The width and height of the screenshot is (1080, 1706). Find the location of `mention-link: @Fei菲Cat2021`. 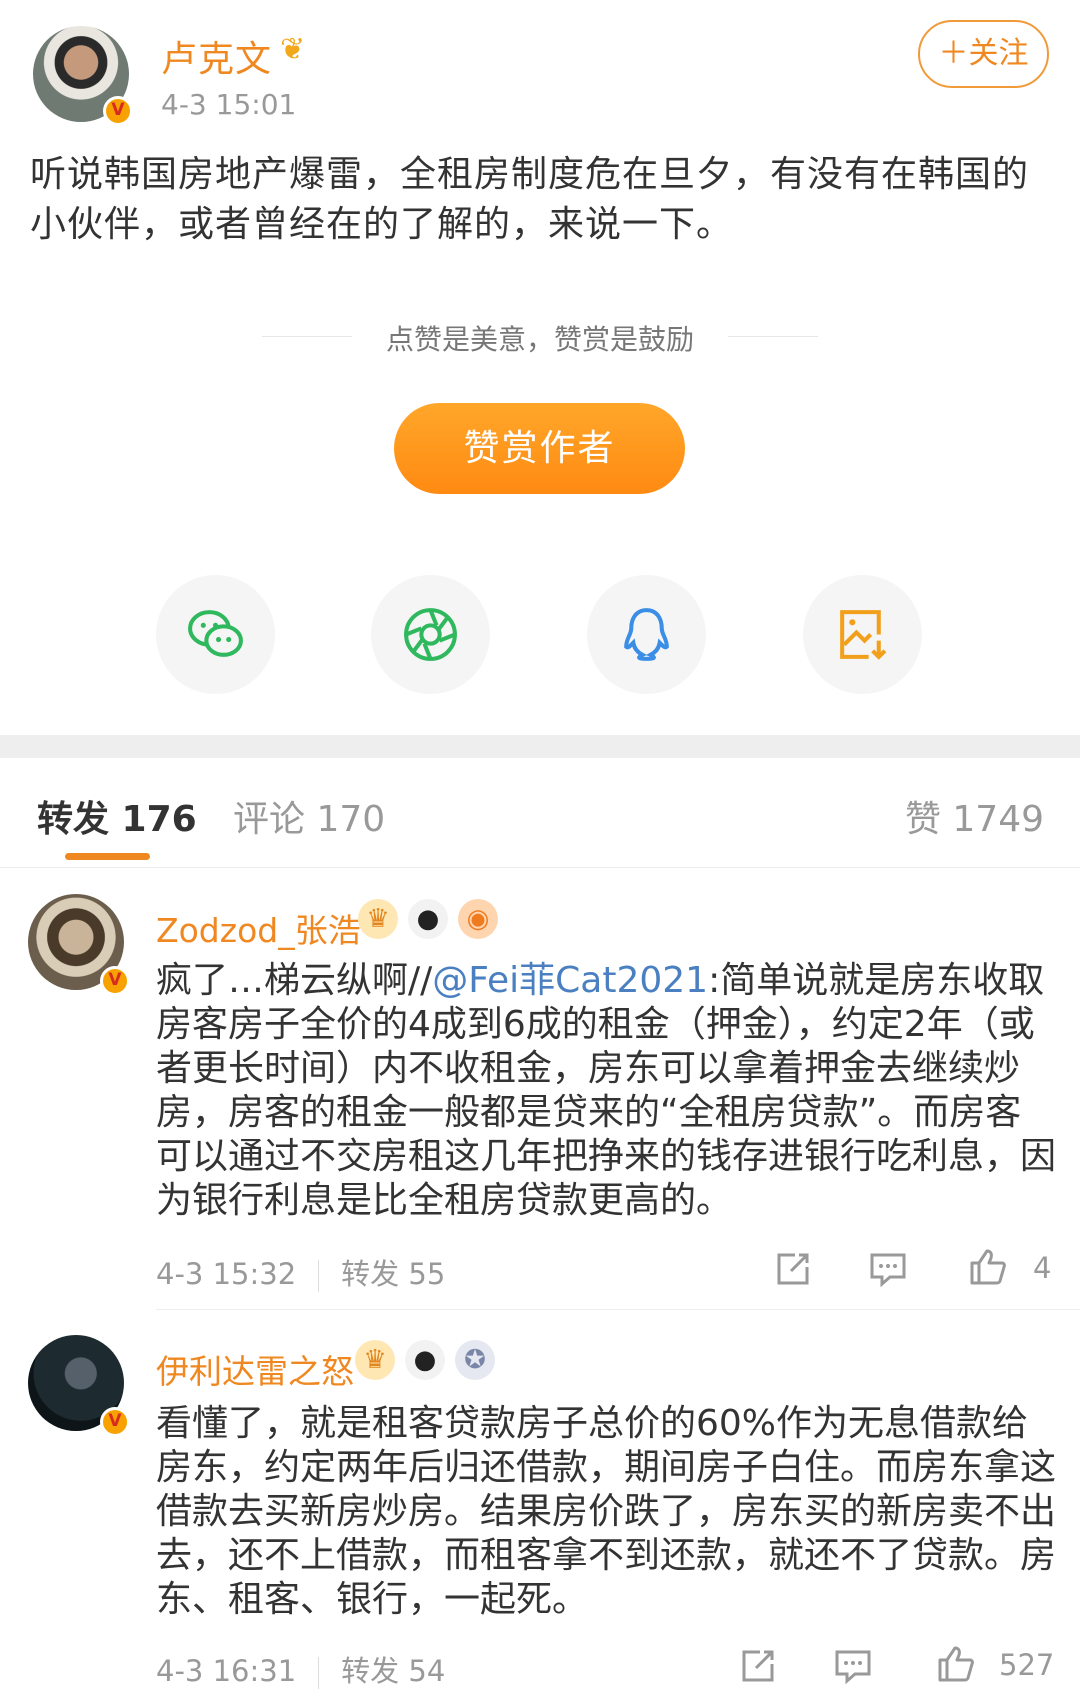

mention-link: @Fei菲Cat2021 is located at coordinates (570, 980).